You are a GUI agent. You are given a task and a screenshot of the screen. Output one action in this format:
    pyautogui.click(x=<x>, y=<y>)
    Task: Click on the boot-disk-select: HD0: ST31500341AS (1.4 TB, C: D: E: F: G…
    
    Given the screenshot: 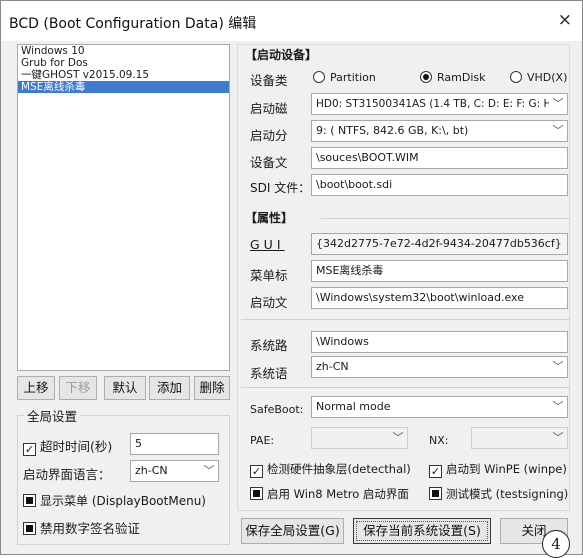 What is the action you would take?
    pyautogui.click(x=439, y=104)
    